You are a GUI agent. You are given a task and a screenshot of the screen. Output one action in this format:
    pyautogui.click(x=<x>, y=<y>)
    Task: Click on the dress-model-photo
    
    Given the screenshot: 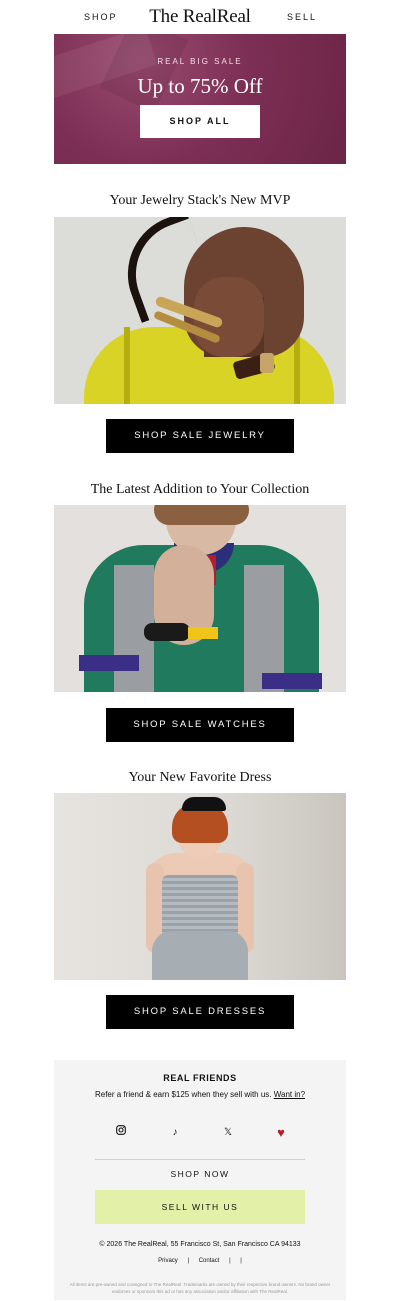 What is the action you would take?
    pyautogui.click(x=200, y=886)
    